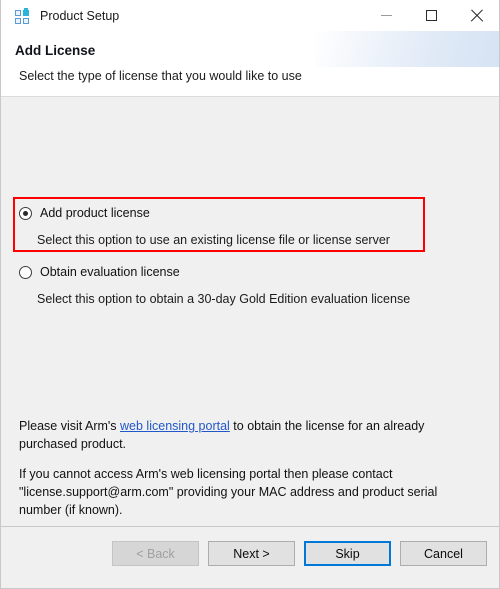 Image resolution: width=500 pixels, height=589 pixels. I want to click on dialog-footer: < Back Next > Skip Cancel, so click(250, 557).